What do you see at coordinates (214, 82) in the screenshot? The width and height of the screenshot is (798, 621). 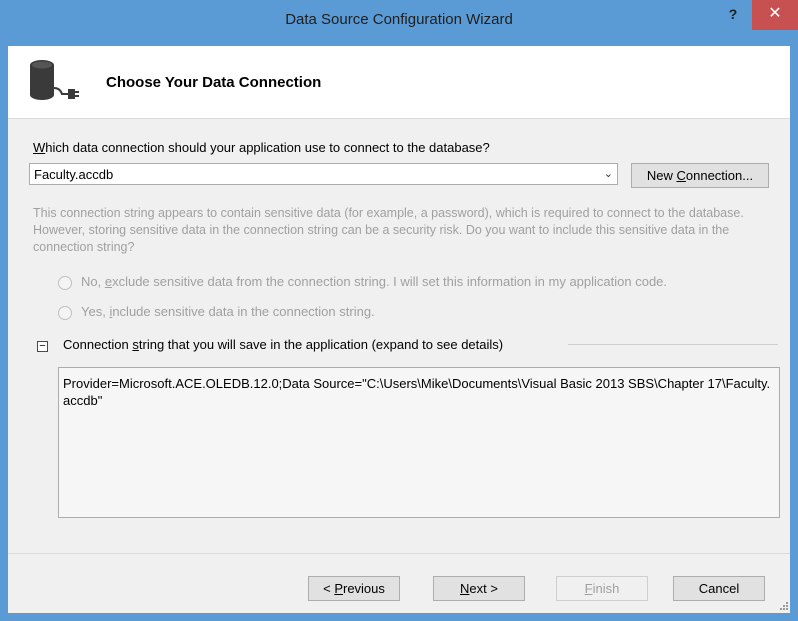 I see `page-title: Choose Your Data Connection` at bounding box center [214, 82].